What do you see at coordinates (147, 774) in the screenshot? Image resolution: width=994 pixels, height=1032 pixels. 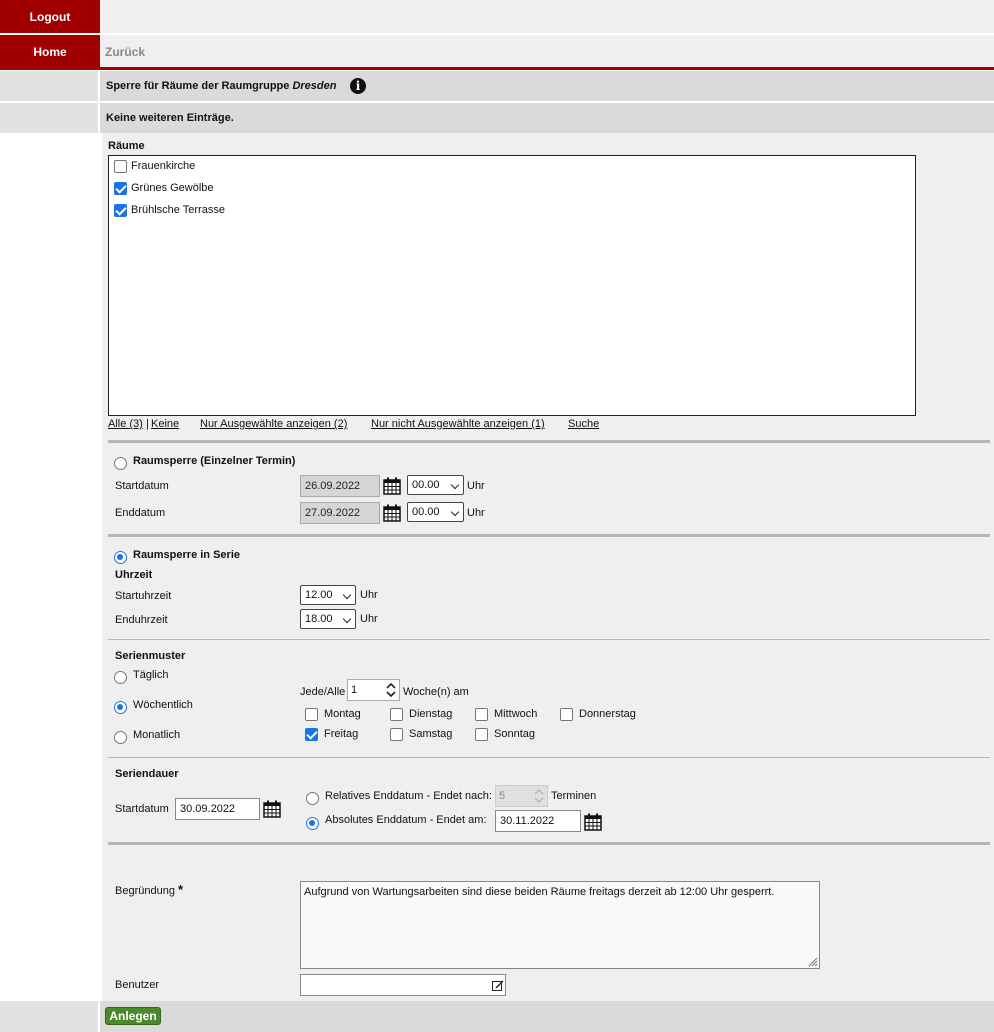 I see `duration-heading: Seriendauer` at bounding box center [147, 774].